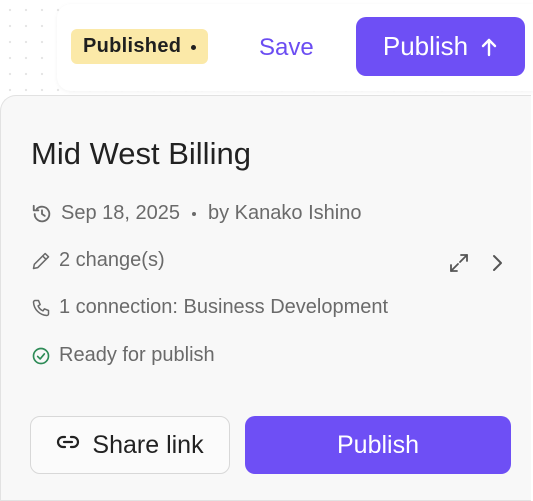 The image size is (533, 501). I want to click on share-link-label: Share link, so click(148, 444).